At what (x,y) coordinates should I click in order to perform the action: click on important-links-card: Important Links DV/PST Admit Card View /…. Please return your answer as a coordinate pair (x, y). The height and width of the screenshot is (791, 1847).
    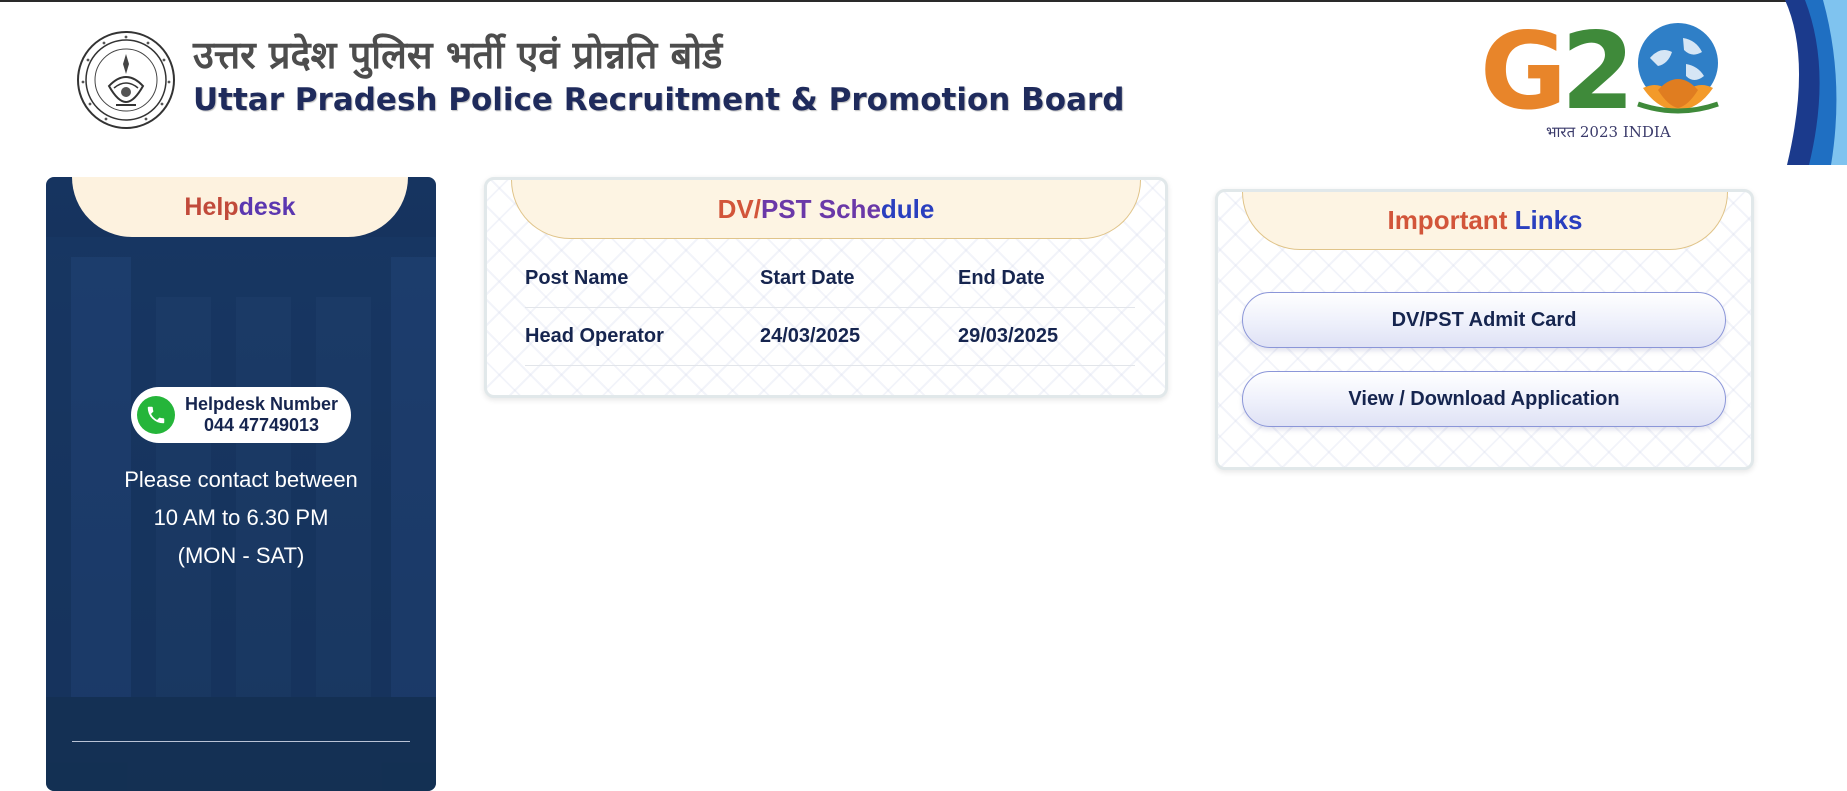
    Looking at the image, I should click on (1484, 329).